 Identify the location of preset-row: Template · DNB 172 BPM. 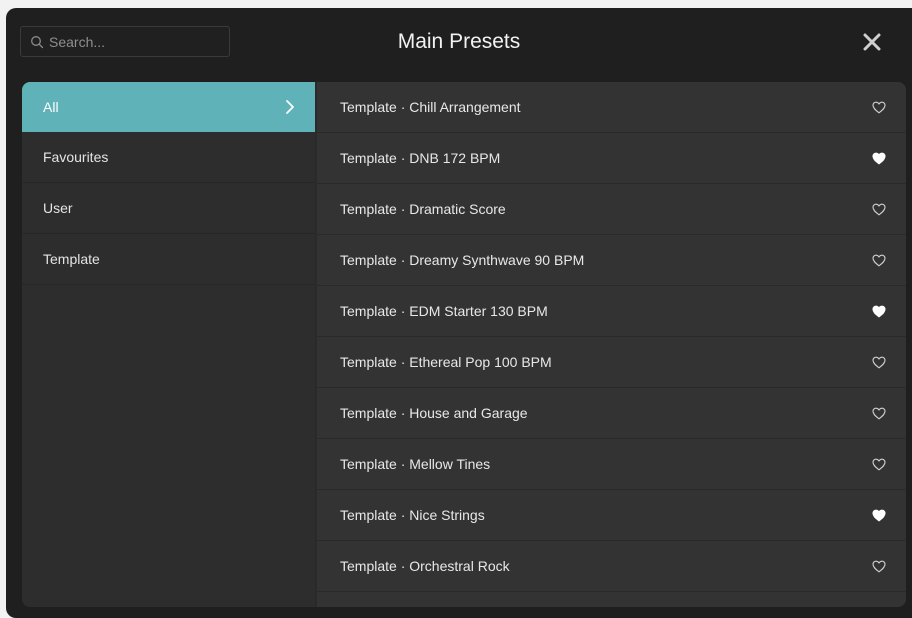
(611, 158).